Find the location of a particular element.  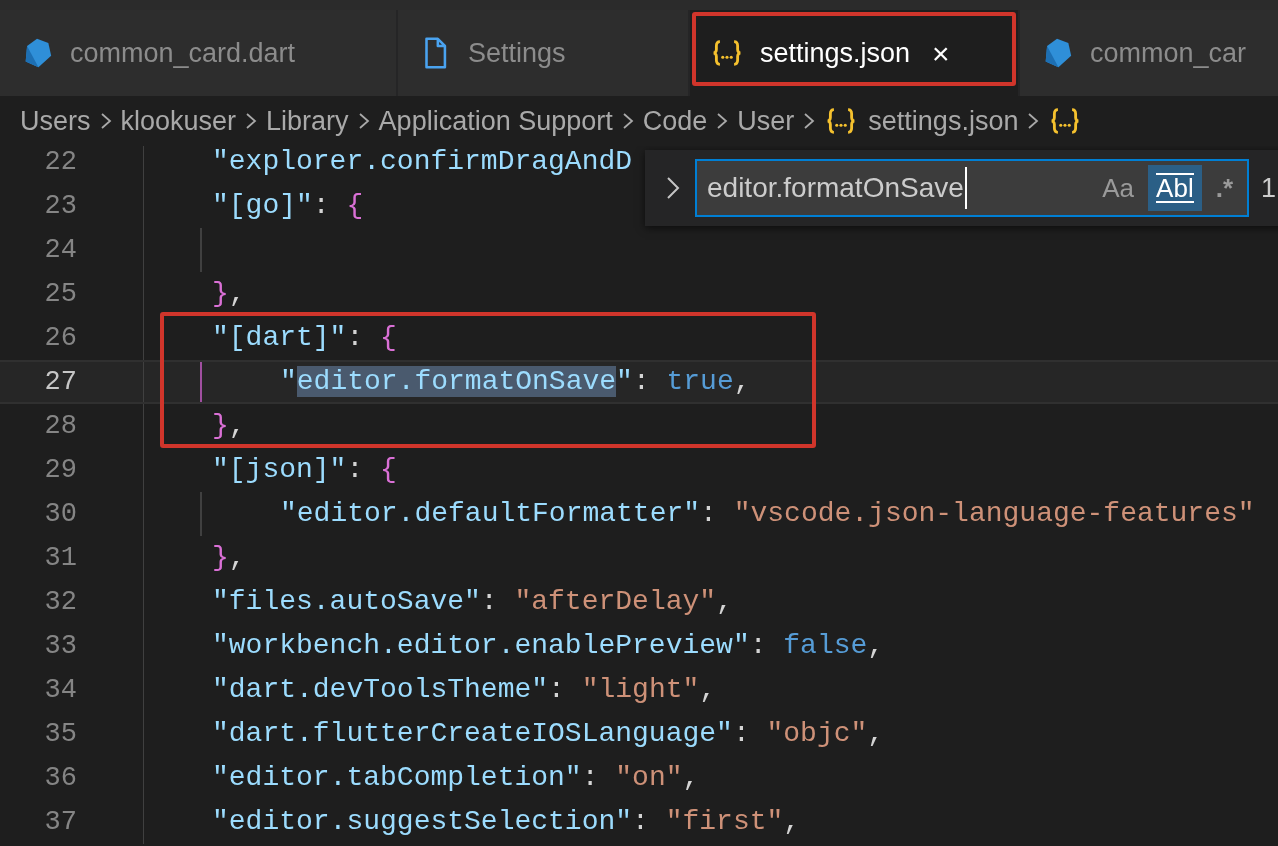

line-number: 28 is located at coordinates (60, 426).